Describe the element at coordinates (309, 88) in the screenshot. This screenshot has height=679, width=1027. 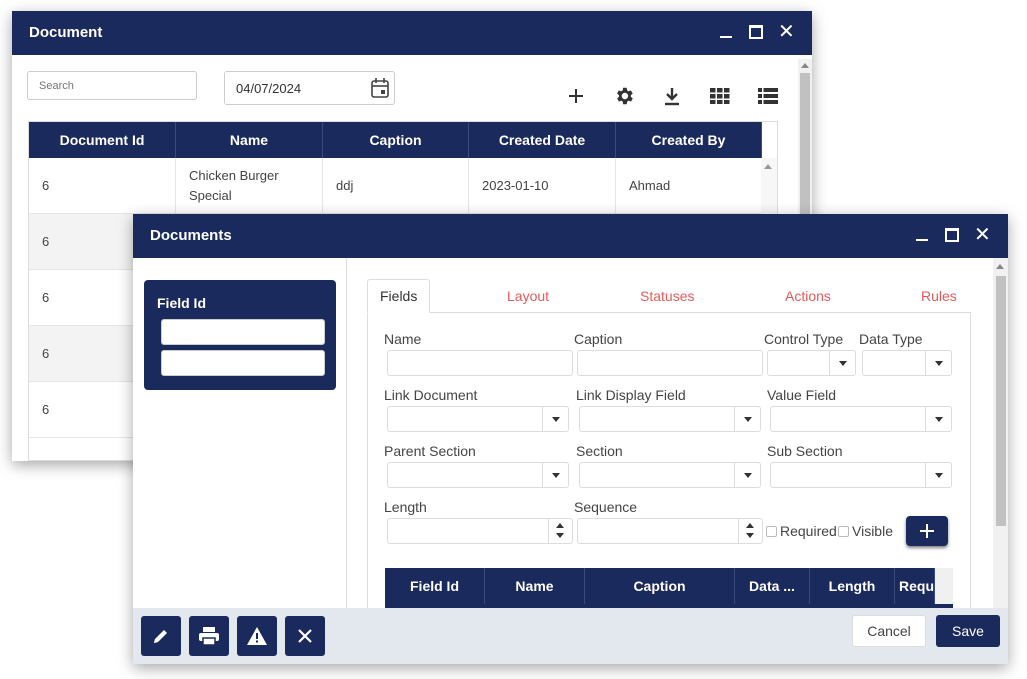
I see `date-input: 04/07/2024` at that location.